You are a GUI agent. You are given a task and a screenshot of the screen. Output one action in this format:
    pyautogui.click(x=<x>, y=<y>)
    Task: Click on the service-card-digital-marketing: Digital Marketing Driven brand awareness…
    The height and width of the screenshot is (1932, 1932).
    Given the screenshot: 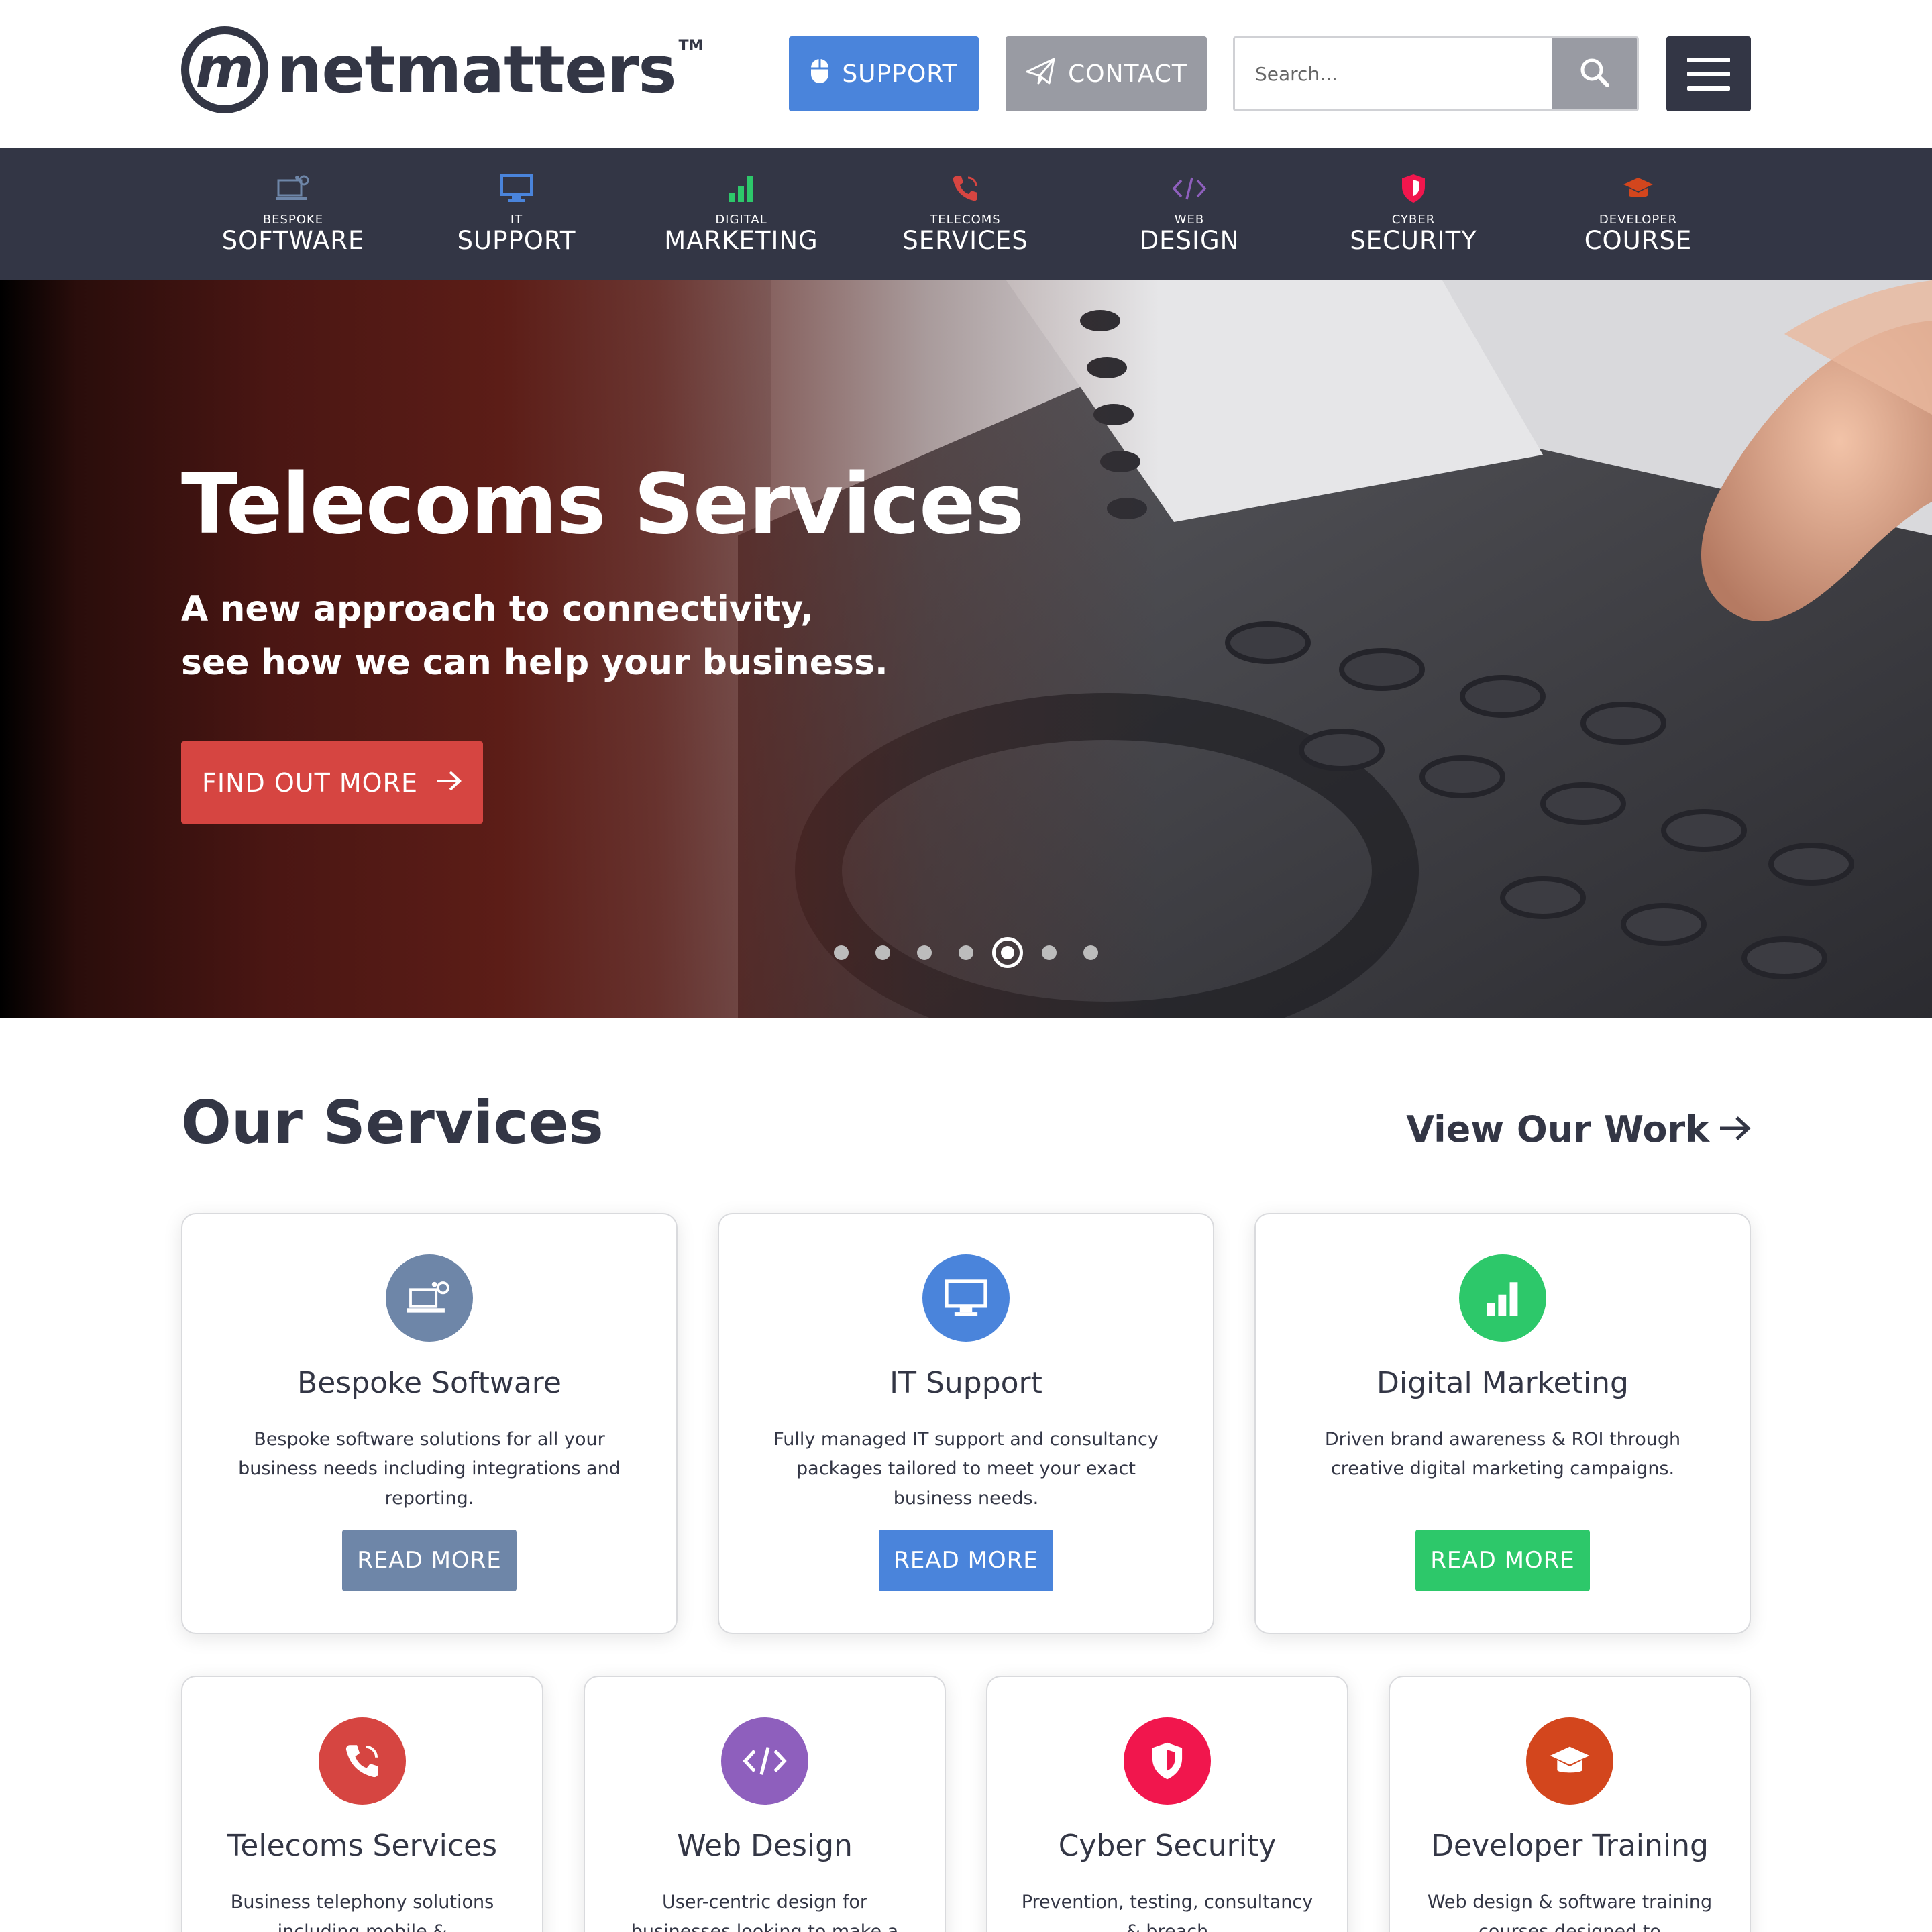 What is the action you would take?
    pyautogui.click(x=1502, y=1423)
    